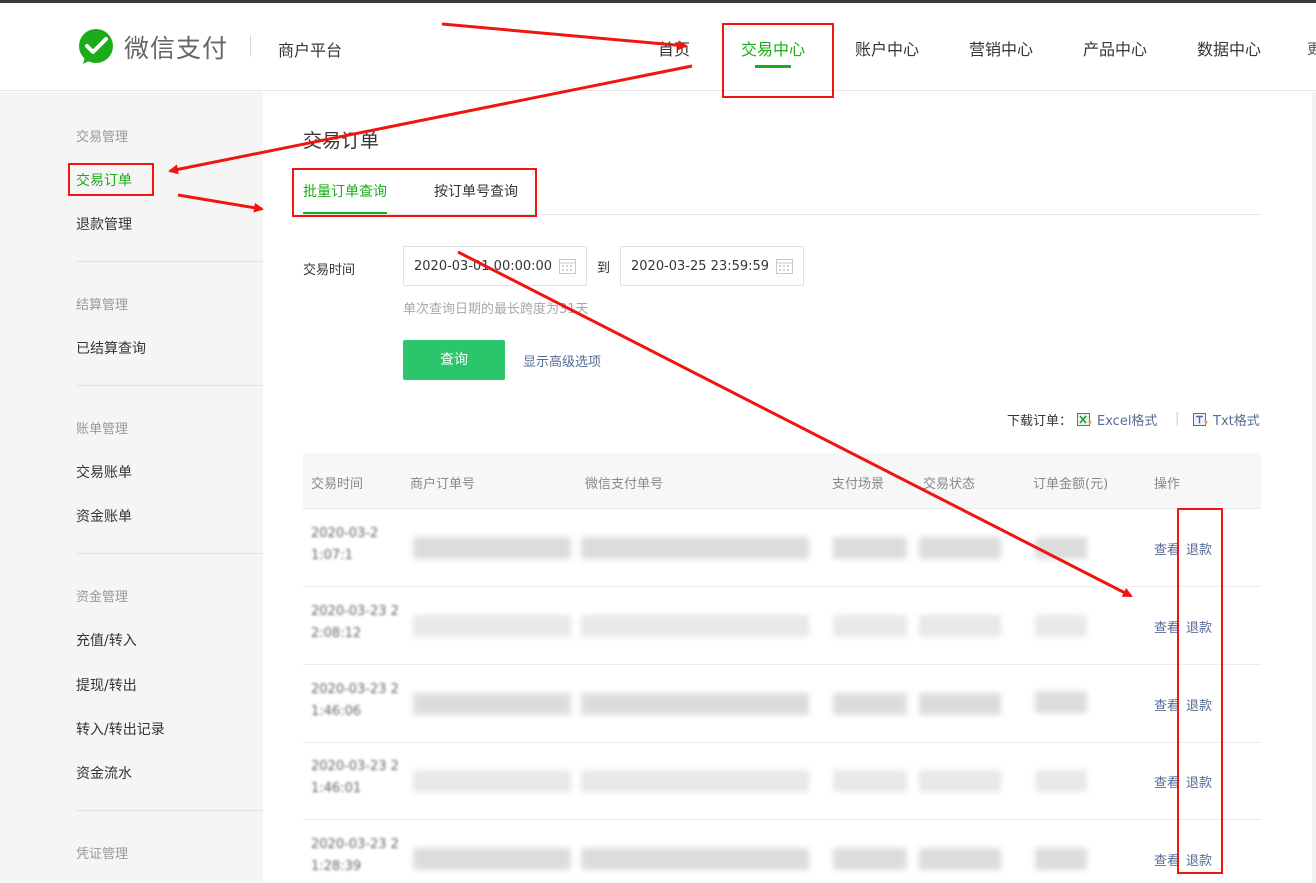  I want to click on table-header: 交易时间 商户订单号 微信支付单号 支付场景 交易状态 订单金额(元) 操作, so click(782, 481).